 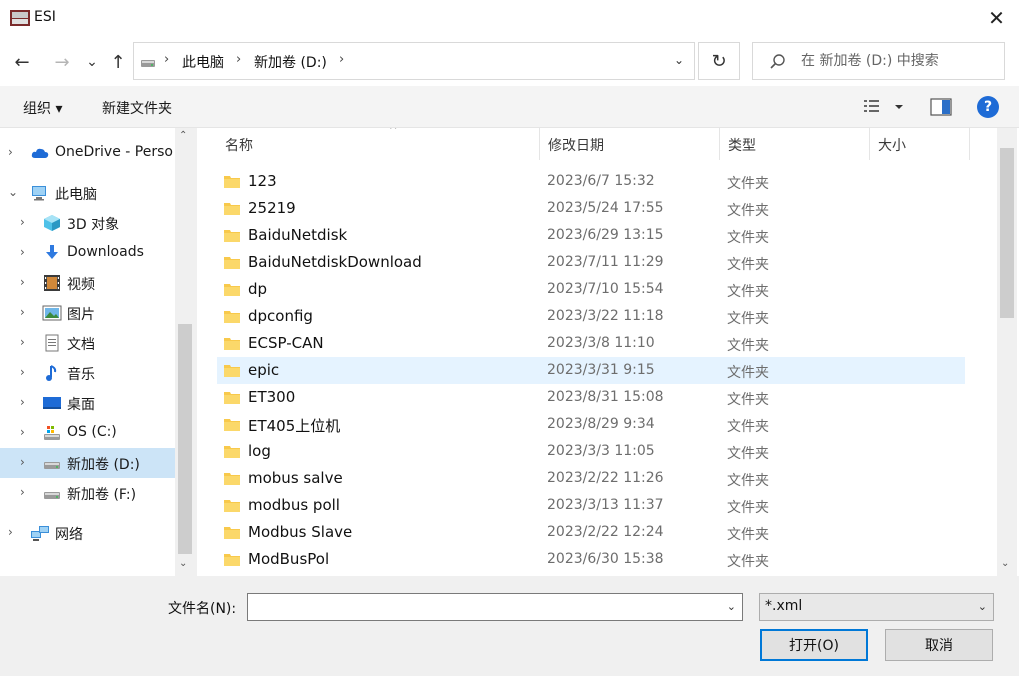 What do you see at coordinates (76, 195) in the screenshot?
I see `tree-item-label: 此电脑` at bounding box center [76, 195].